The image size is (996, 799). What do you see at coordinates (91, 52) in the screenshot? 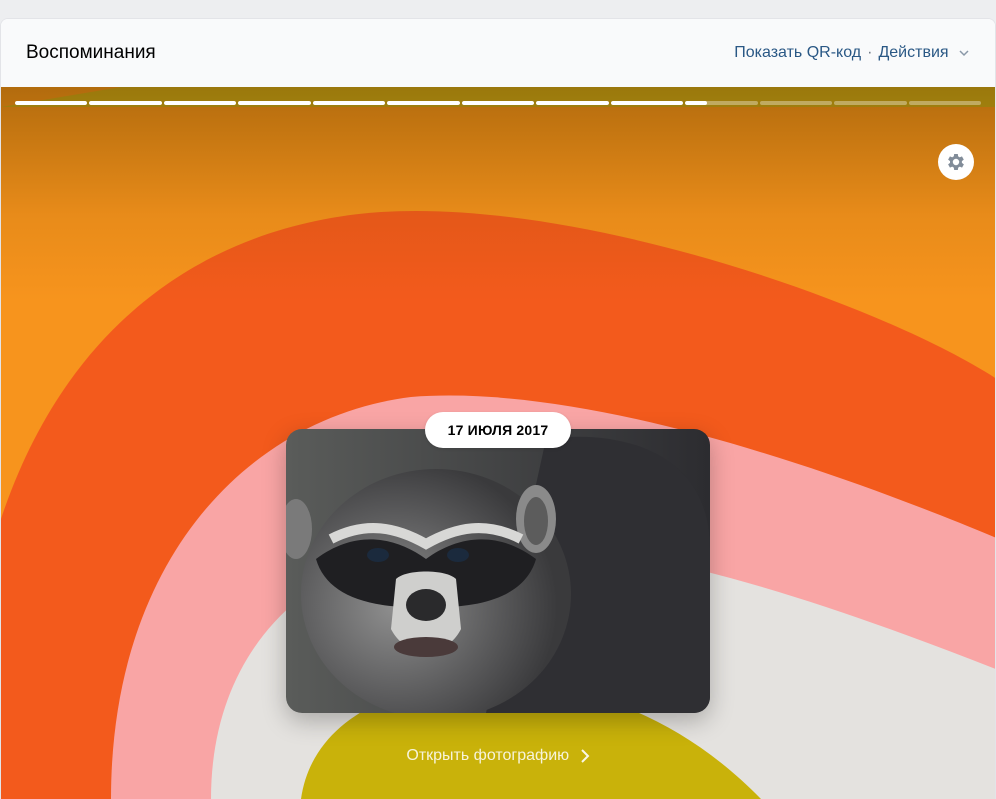
I see `page-title: Воспоминания` at bounding box center [91, 52].